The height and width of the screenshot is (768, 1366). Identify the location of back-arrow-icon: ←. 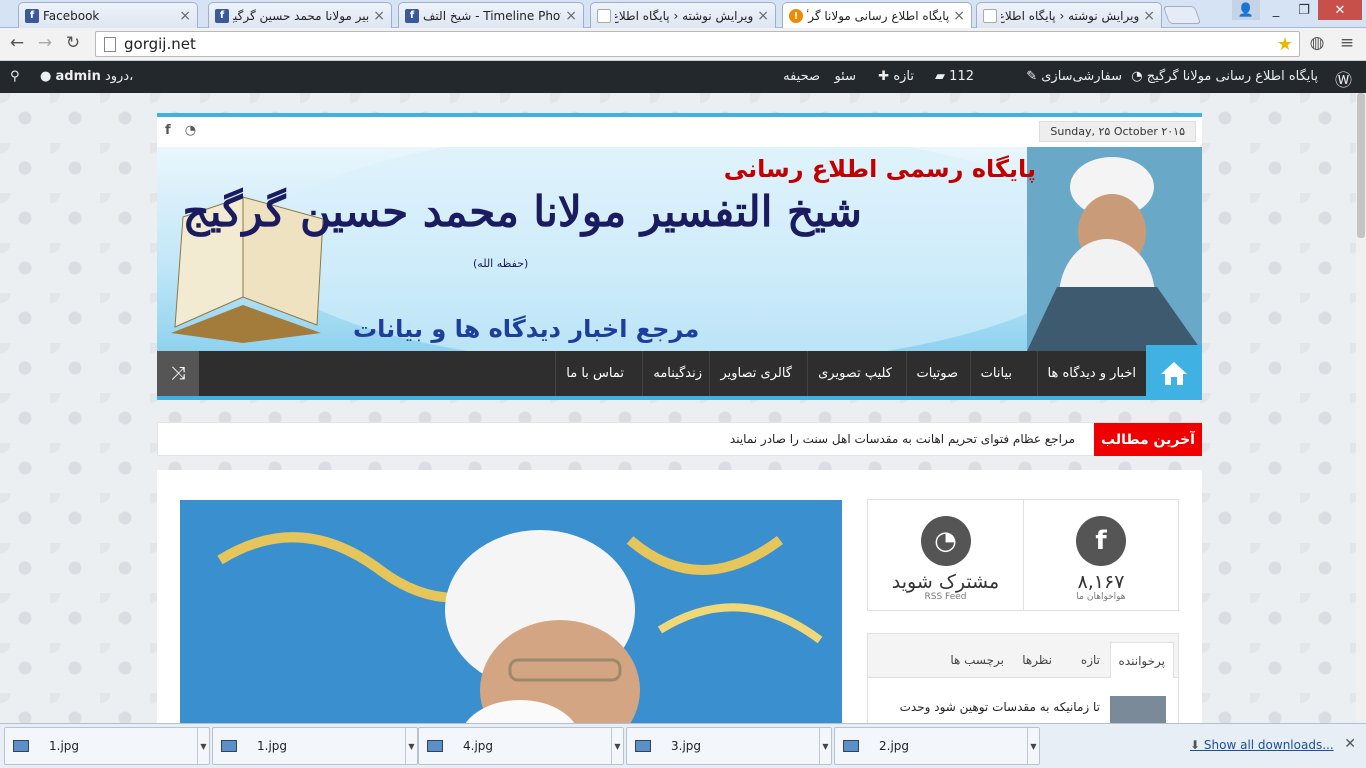
(17, 43).